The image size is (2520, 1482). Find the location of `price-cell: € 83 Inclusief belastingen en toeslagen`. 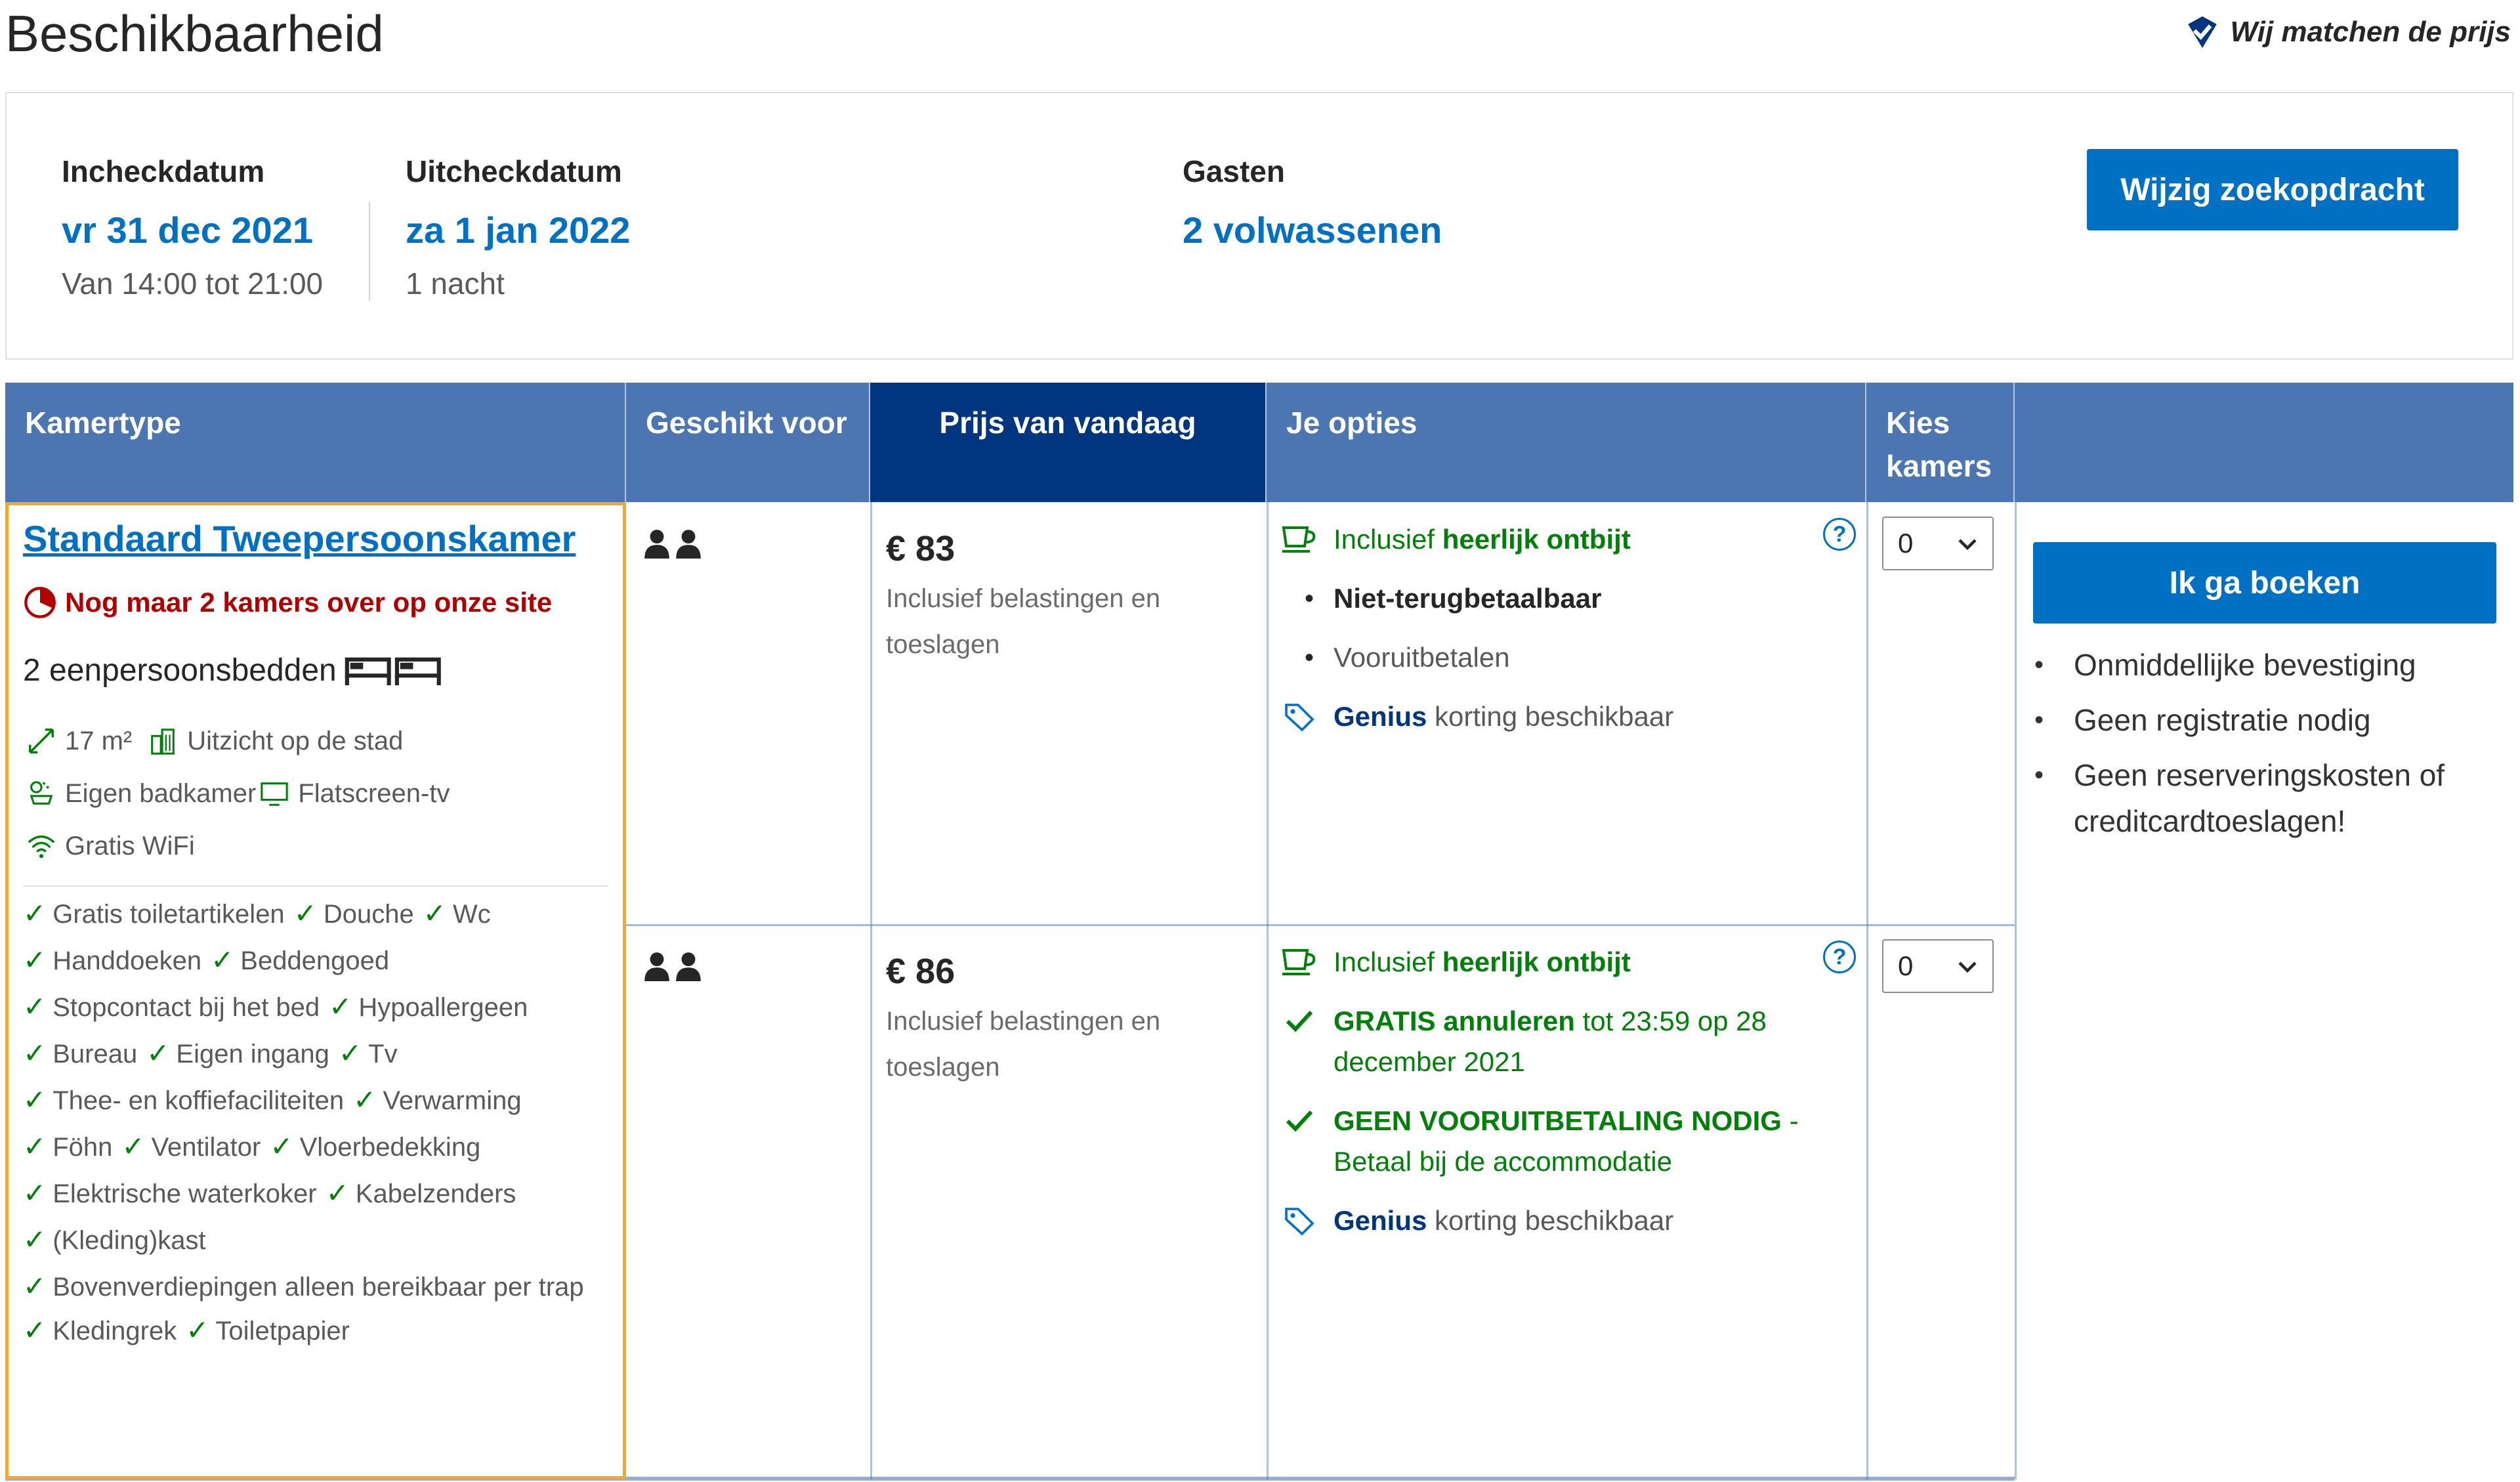

price-cell: € 83 Inclusief belastingen en toeslagen is located at coordinates (1069, 597).